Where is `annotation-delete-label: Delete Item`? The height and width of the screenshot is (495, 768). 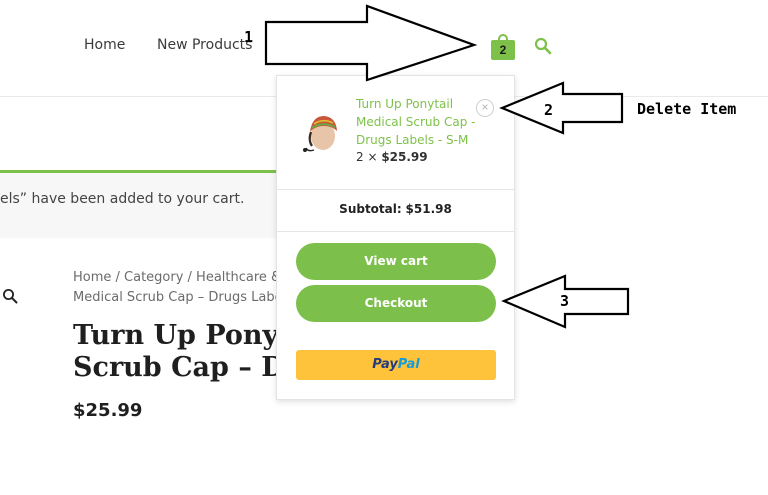 annotation-delete-label: Delete Item is located at coordinates (687, 109).